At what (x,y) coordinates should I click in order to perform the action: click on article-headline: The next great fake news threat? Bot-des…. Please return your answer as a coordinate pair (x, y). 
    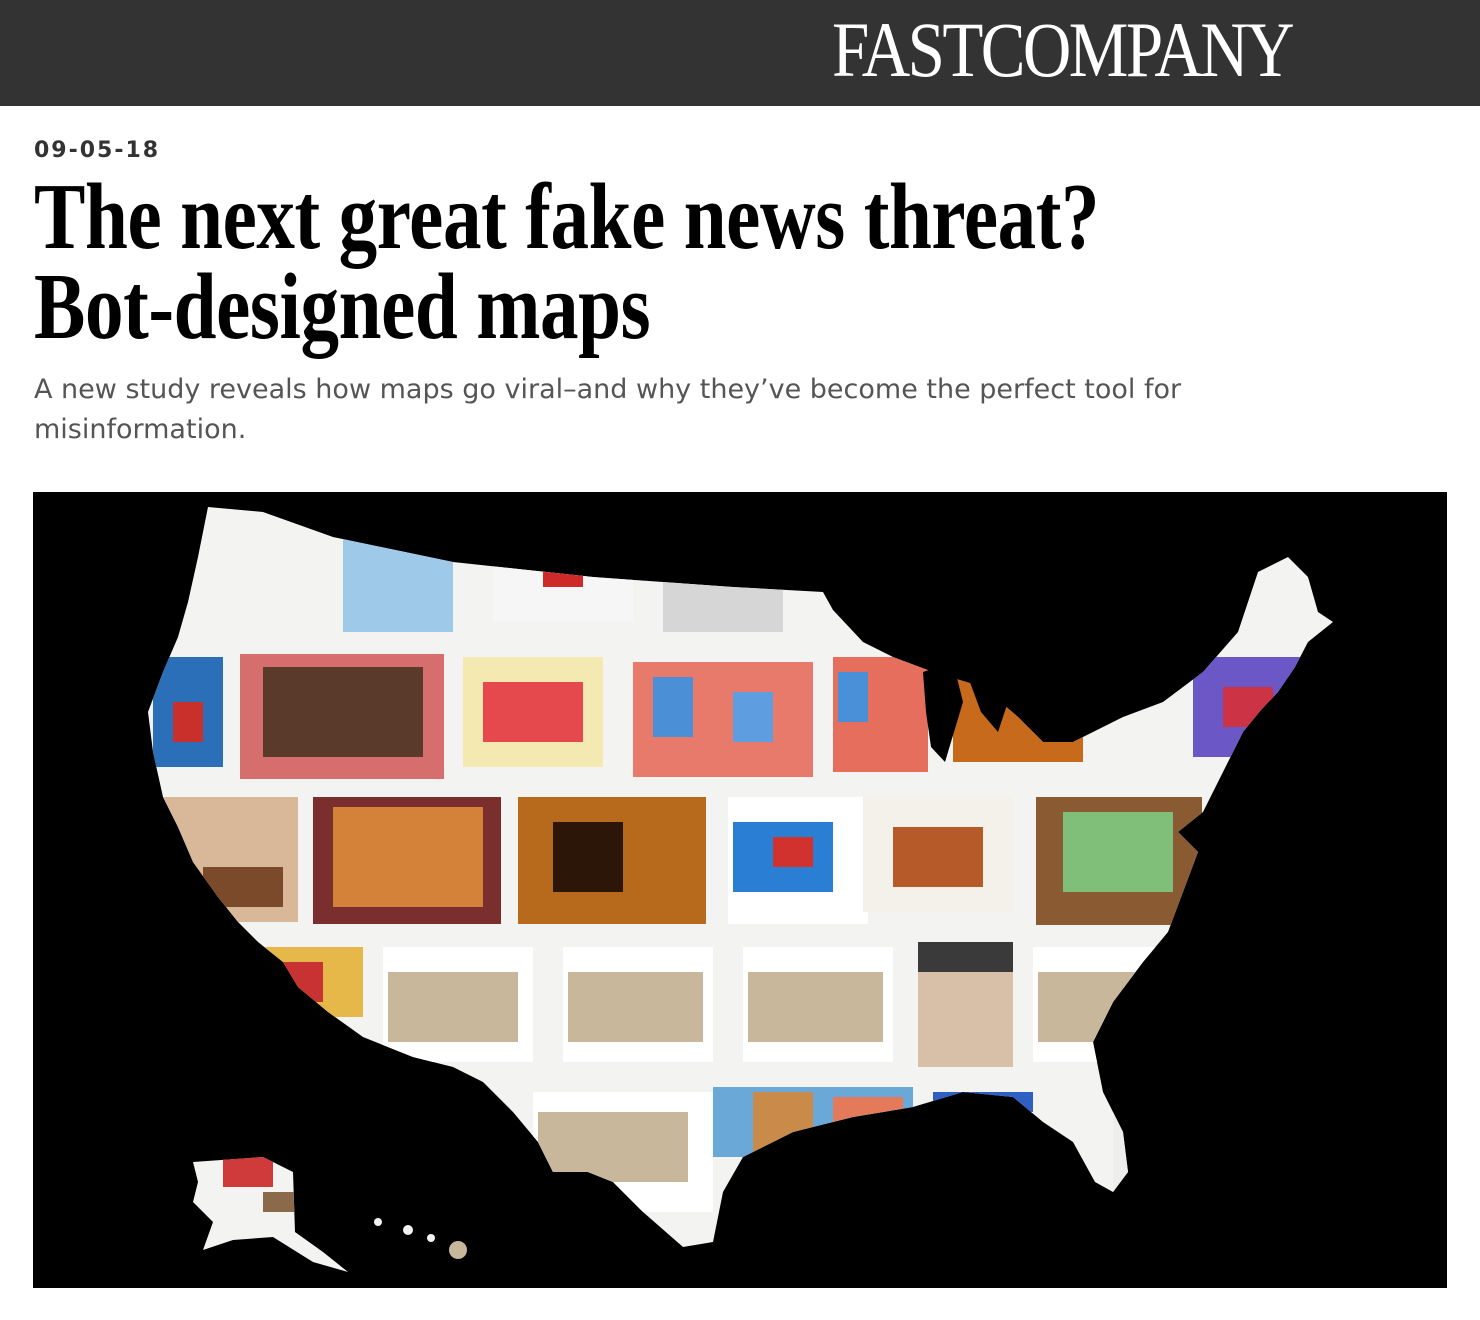
    Looking at the image, I should click on (616, 262).